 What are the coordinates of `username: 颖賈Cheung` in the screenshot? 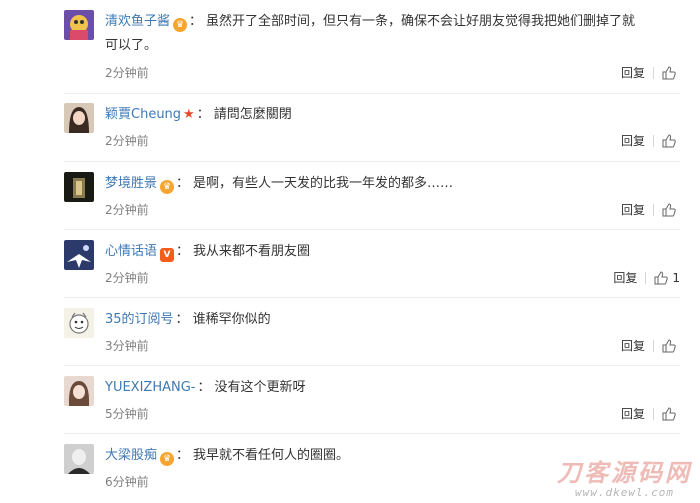 It's located at (143, 114).